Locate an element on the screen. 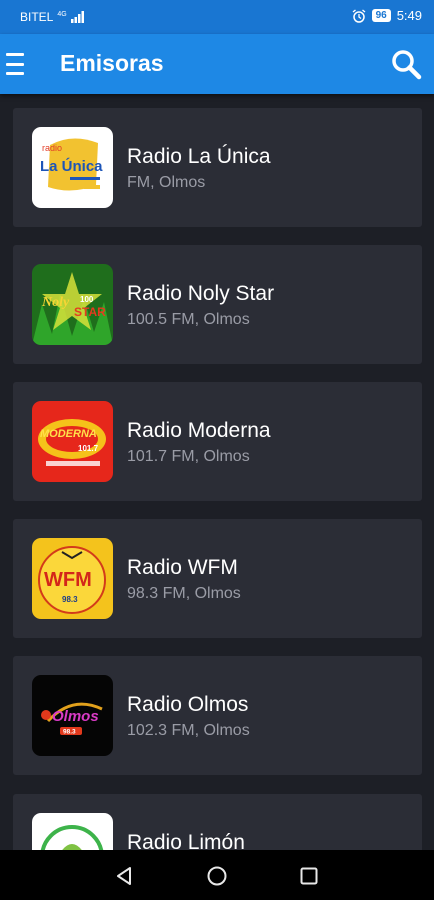 This screenshot has height=900, width=434. station-meta: 101.7 FM, Olmos is located at coordinates (188, 456).